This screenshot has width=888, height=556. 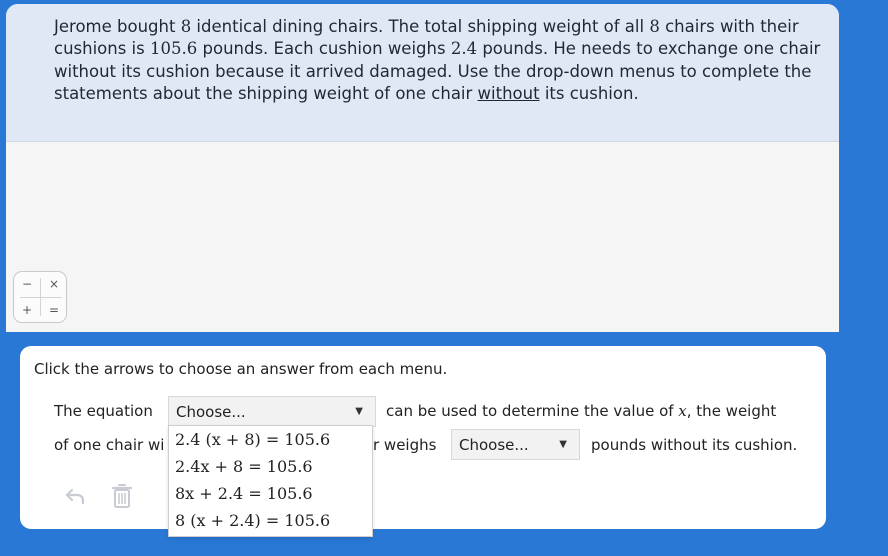 I want to click on question-number: 2.4, so click(x=464, y=49).